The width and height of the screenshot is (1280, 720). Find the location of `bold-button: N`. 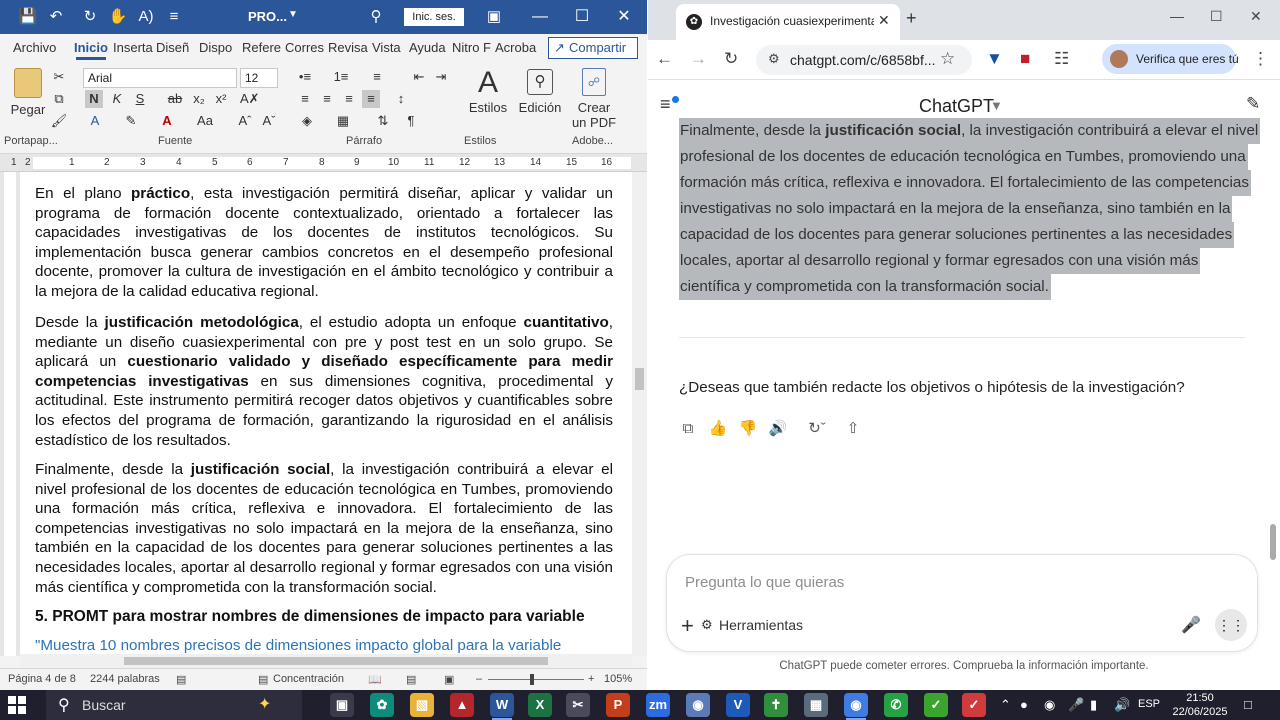

bold-button: N is located at coordinates (94, 99).